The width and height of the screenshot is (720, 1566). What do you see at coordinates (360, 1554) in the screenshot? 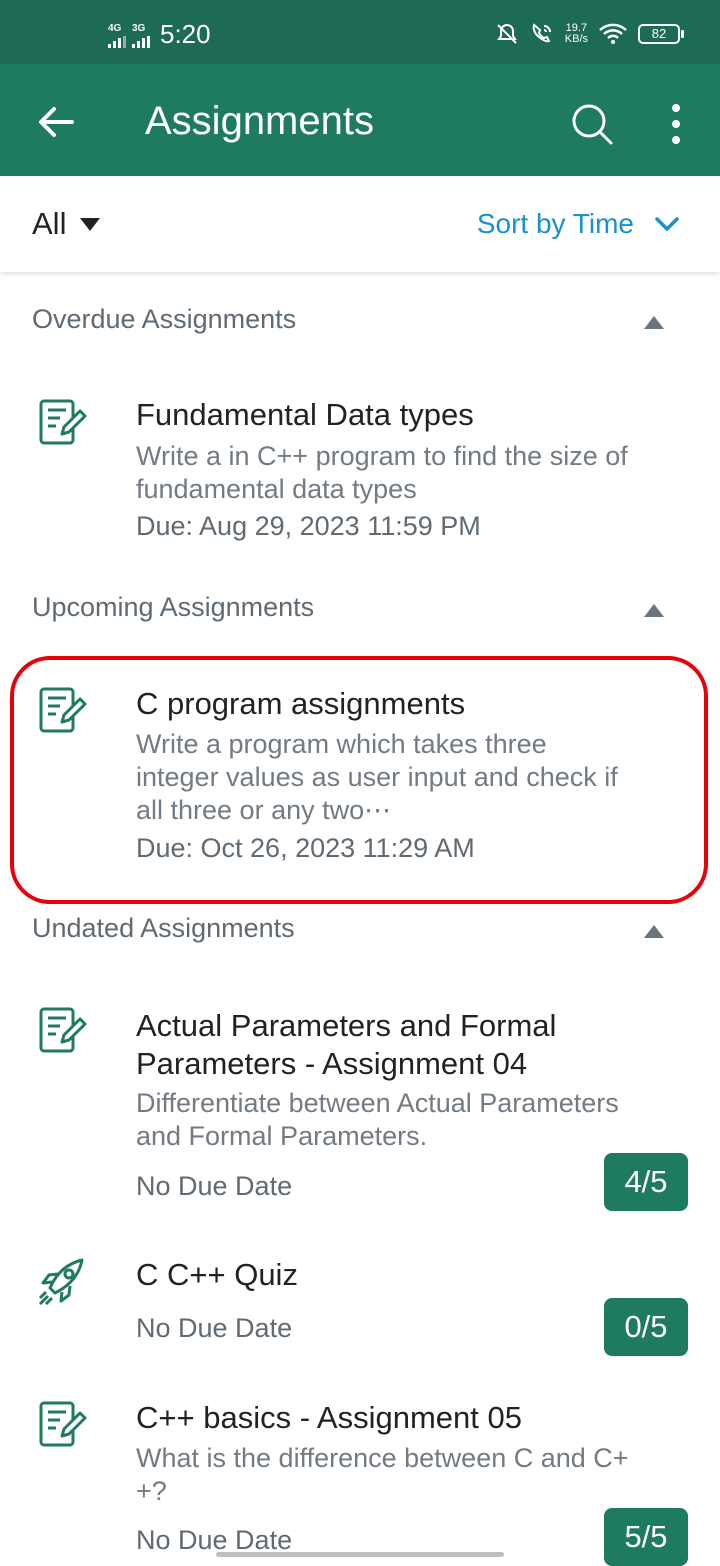
I see `home-indicator` at bounding box center [360, 1554].